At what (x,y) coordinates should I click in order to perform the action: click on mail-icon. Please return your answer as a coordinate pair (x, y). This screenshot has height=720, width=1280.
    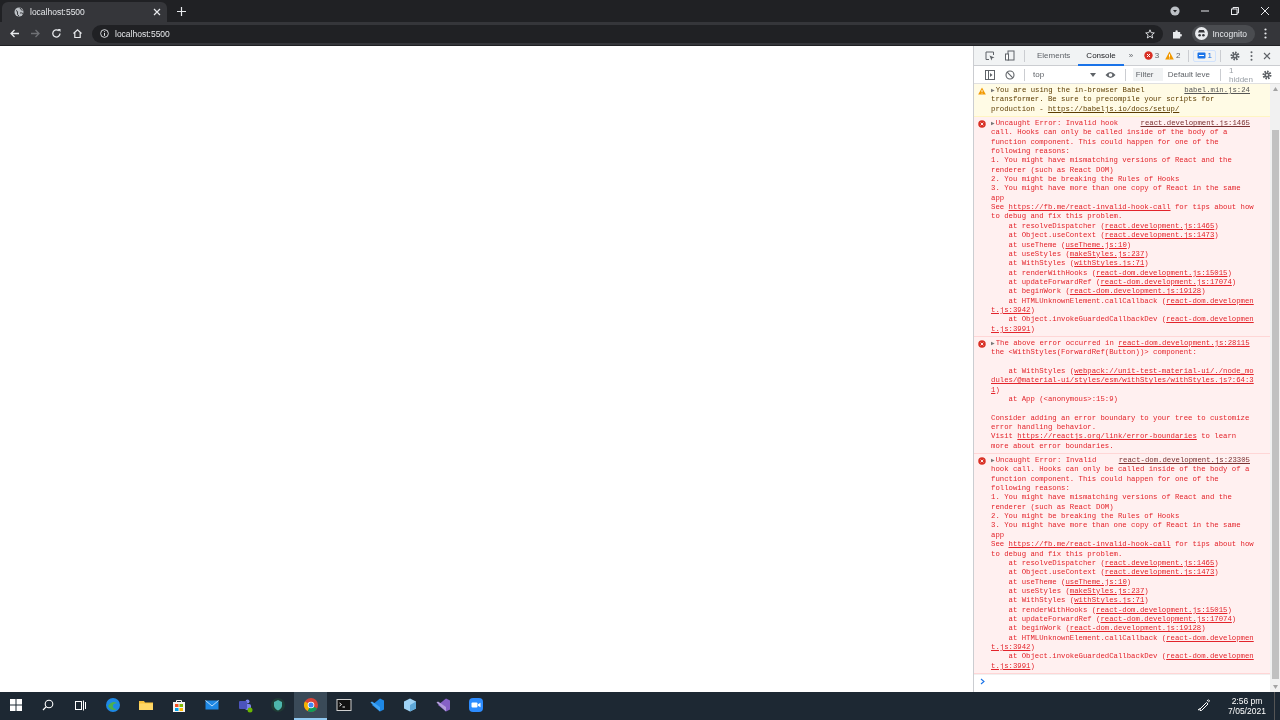
    Looking at the image, I should click on (211, 705).